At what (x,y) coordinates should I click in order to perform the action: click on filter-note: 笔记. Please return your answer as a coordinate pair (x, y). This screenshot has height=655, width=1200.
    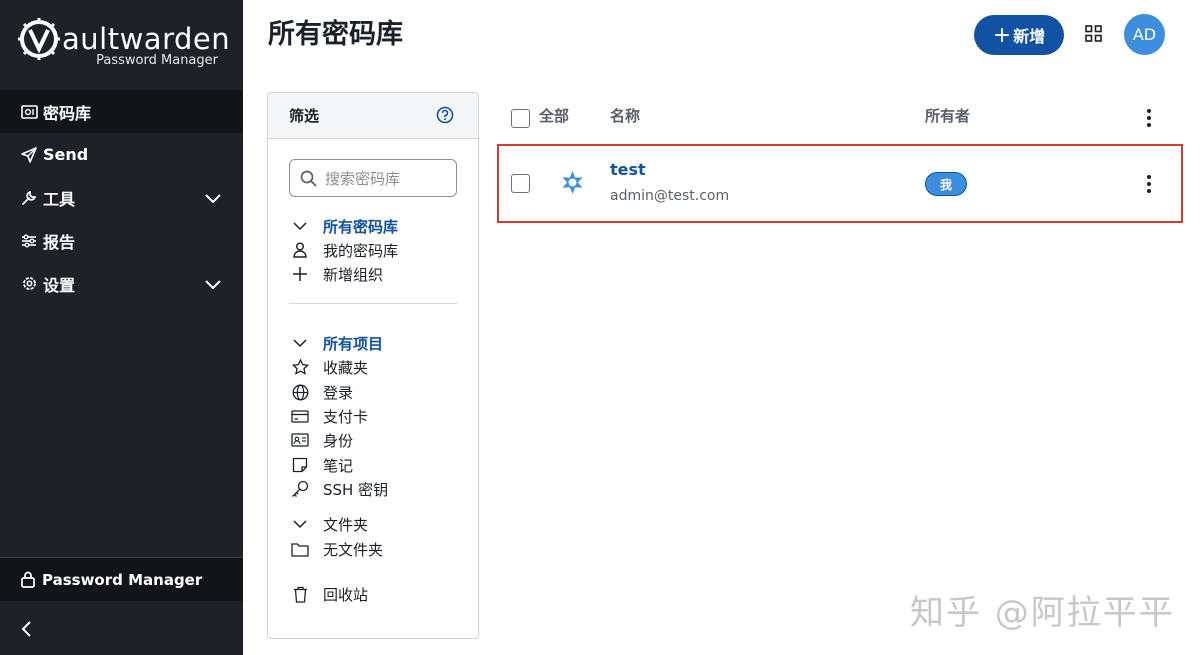
    Looking at the image, I should click on (321, 465).